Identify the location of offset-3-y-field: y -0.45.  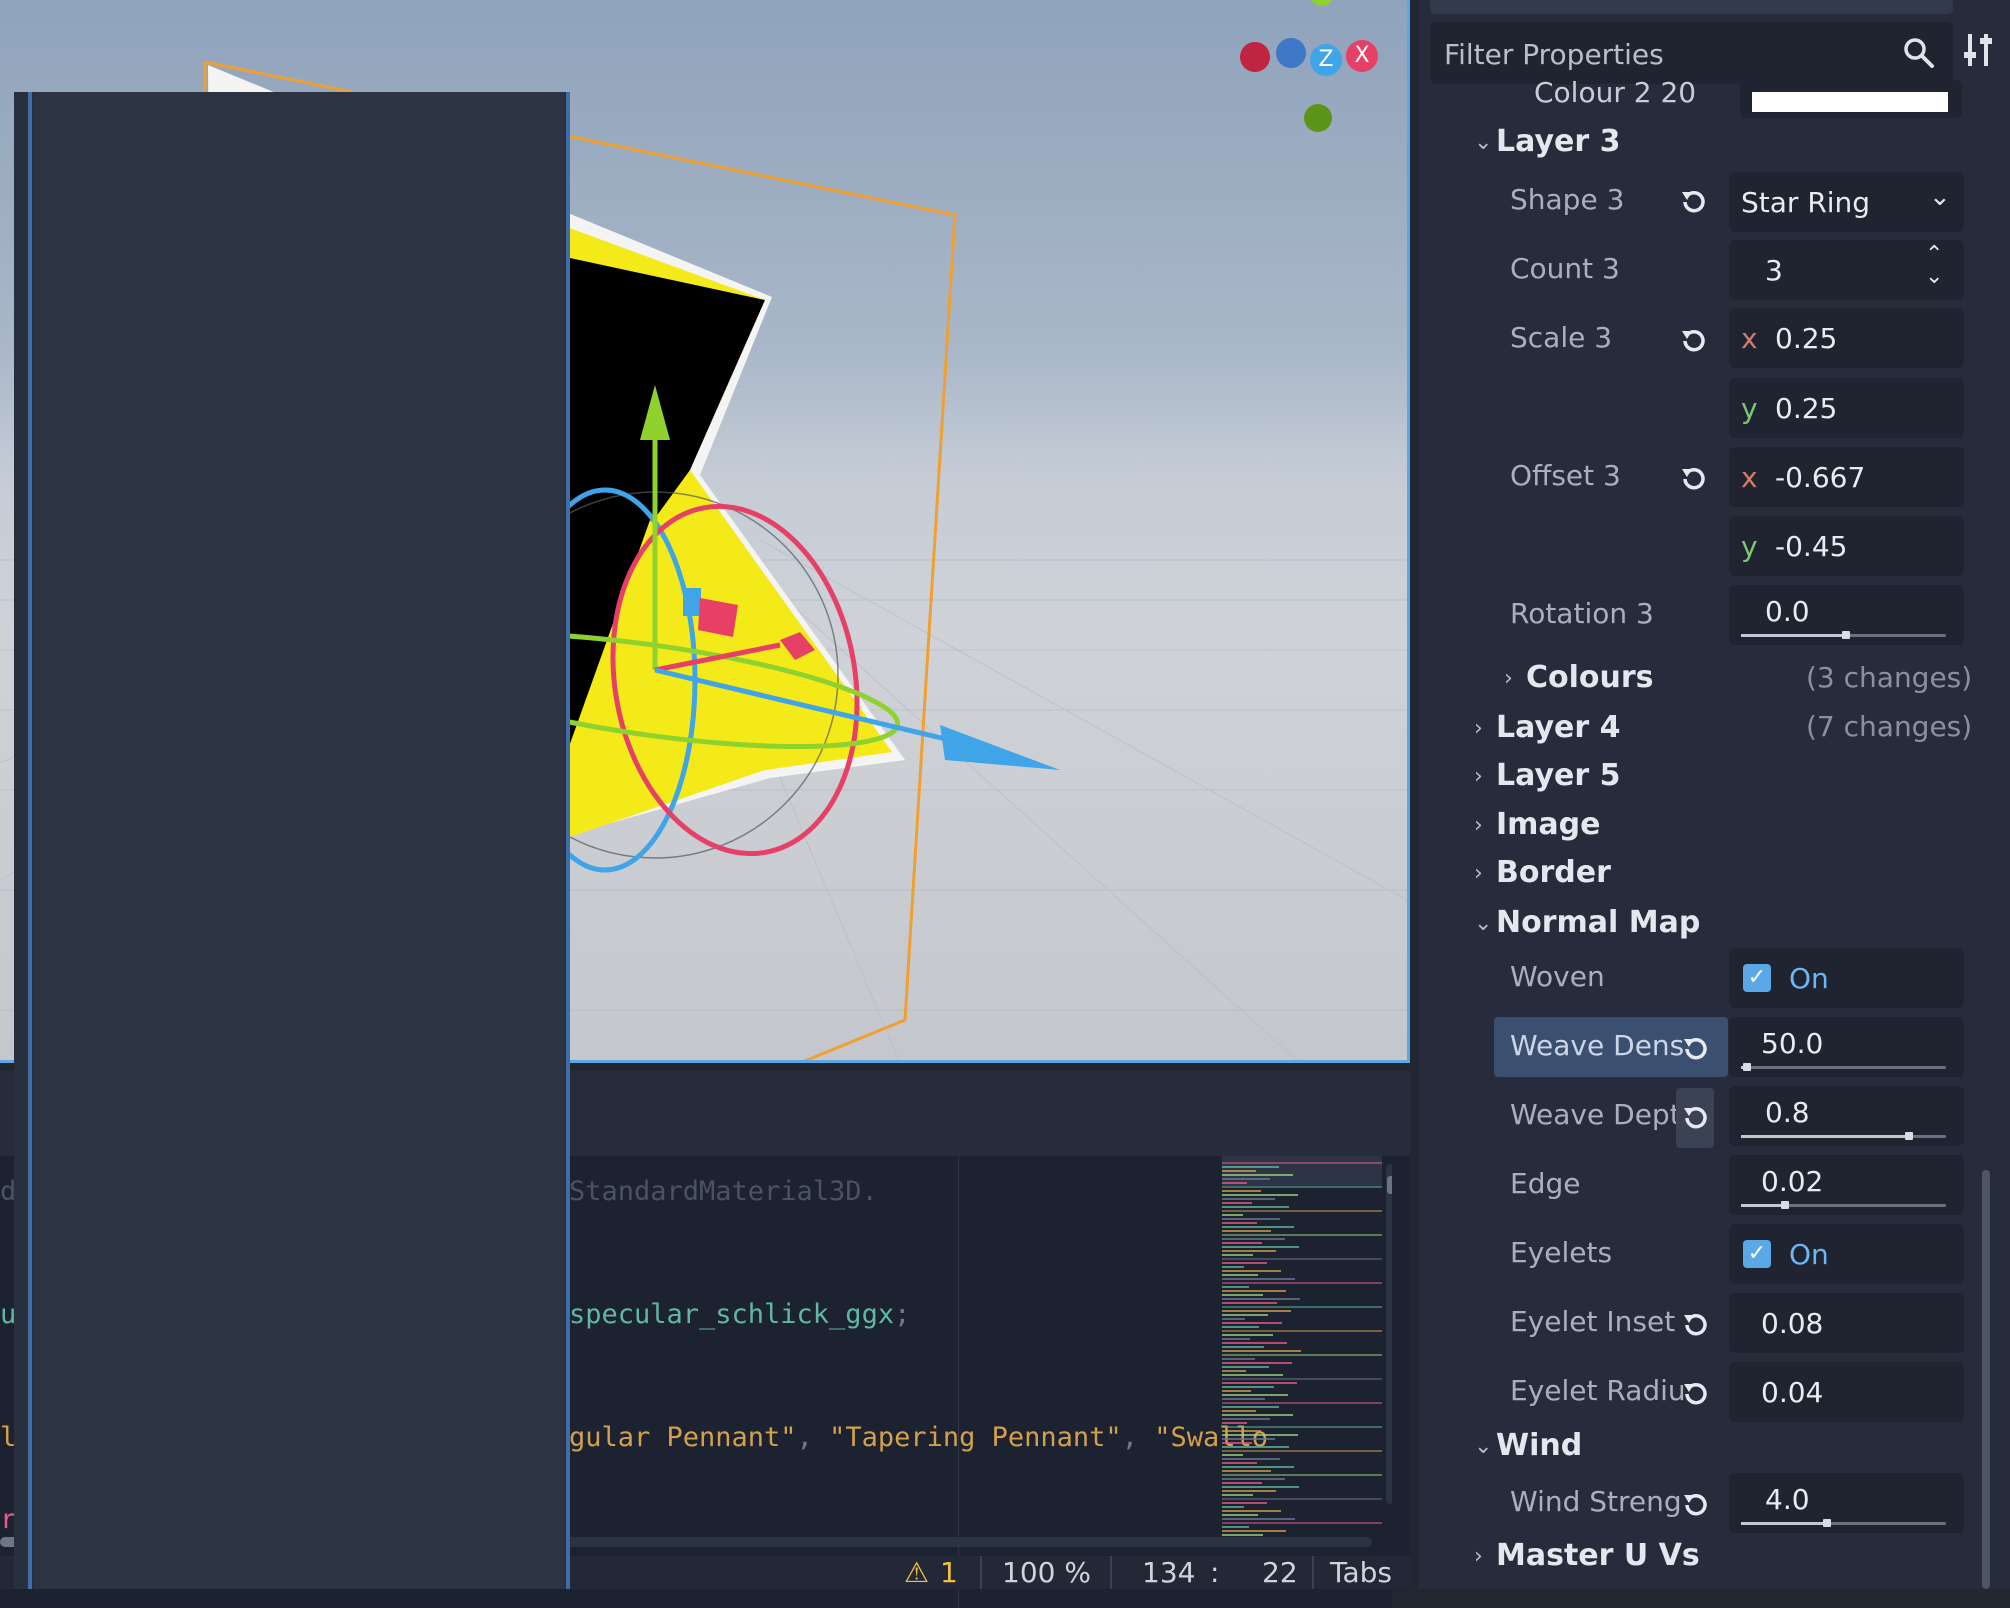
(1846, 546).